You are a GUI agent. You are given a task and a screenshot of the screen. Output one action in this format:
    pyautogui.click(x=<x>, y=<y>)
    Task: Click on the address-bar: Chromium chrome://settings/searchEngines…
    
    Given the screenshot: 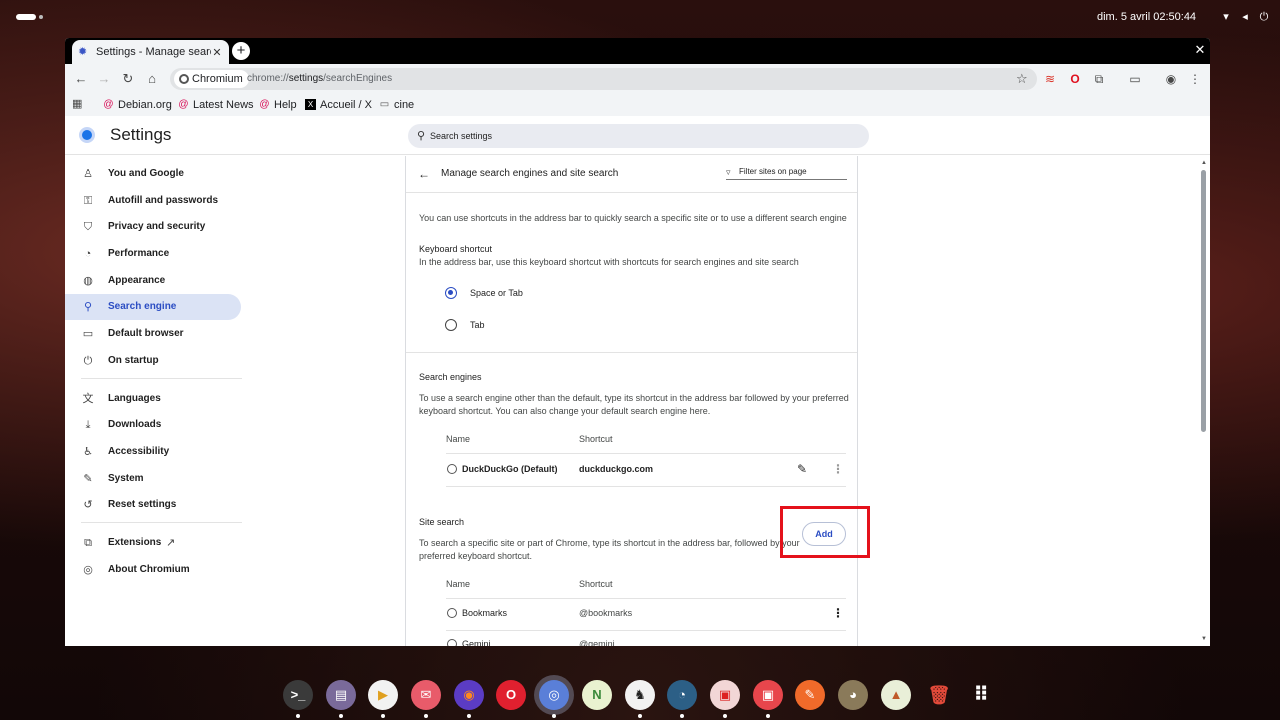 What is the action you would take?
    pyautogui.click(x=603, y=79)
    